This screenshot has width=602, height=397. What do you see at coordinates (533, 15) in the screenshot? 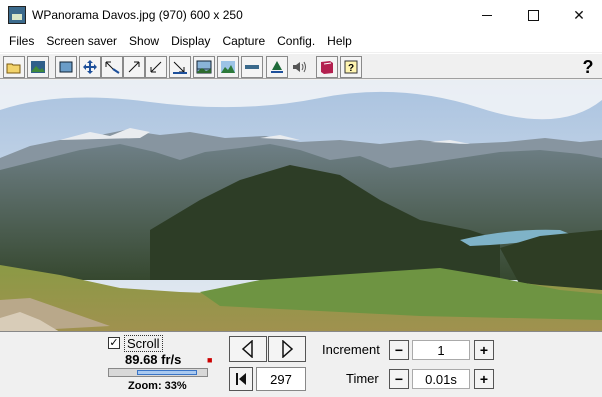
I see `maximize-button` at bounding box center [533, 15].